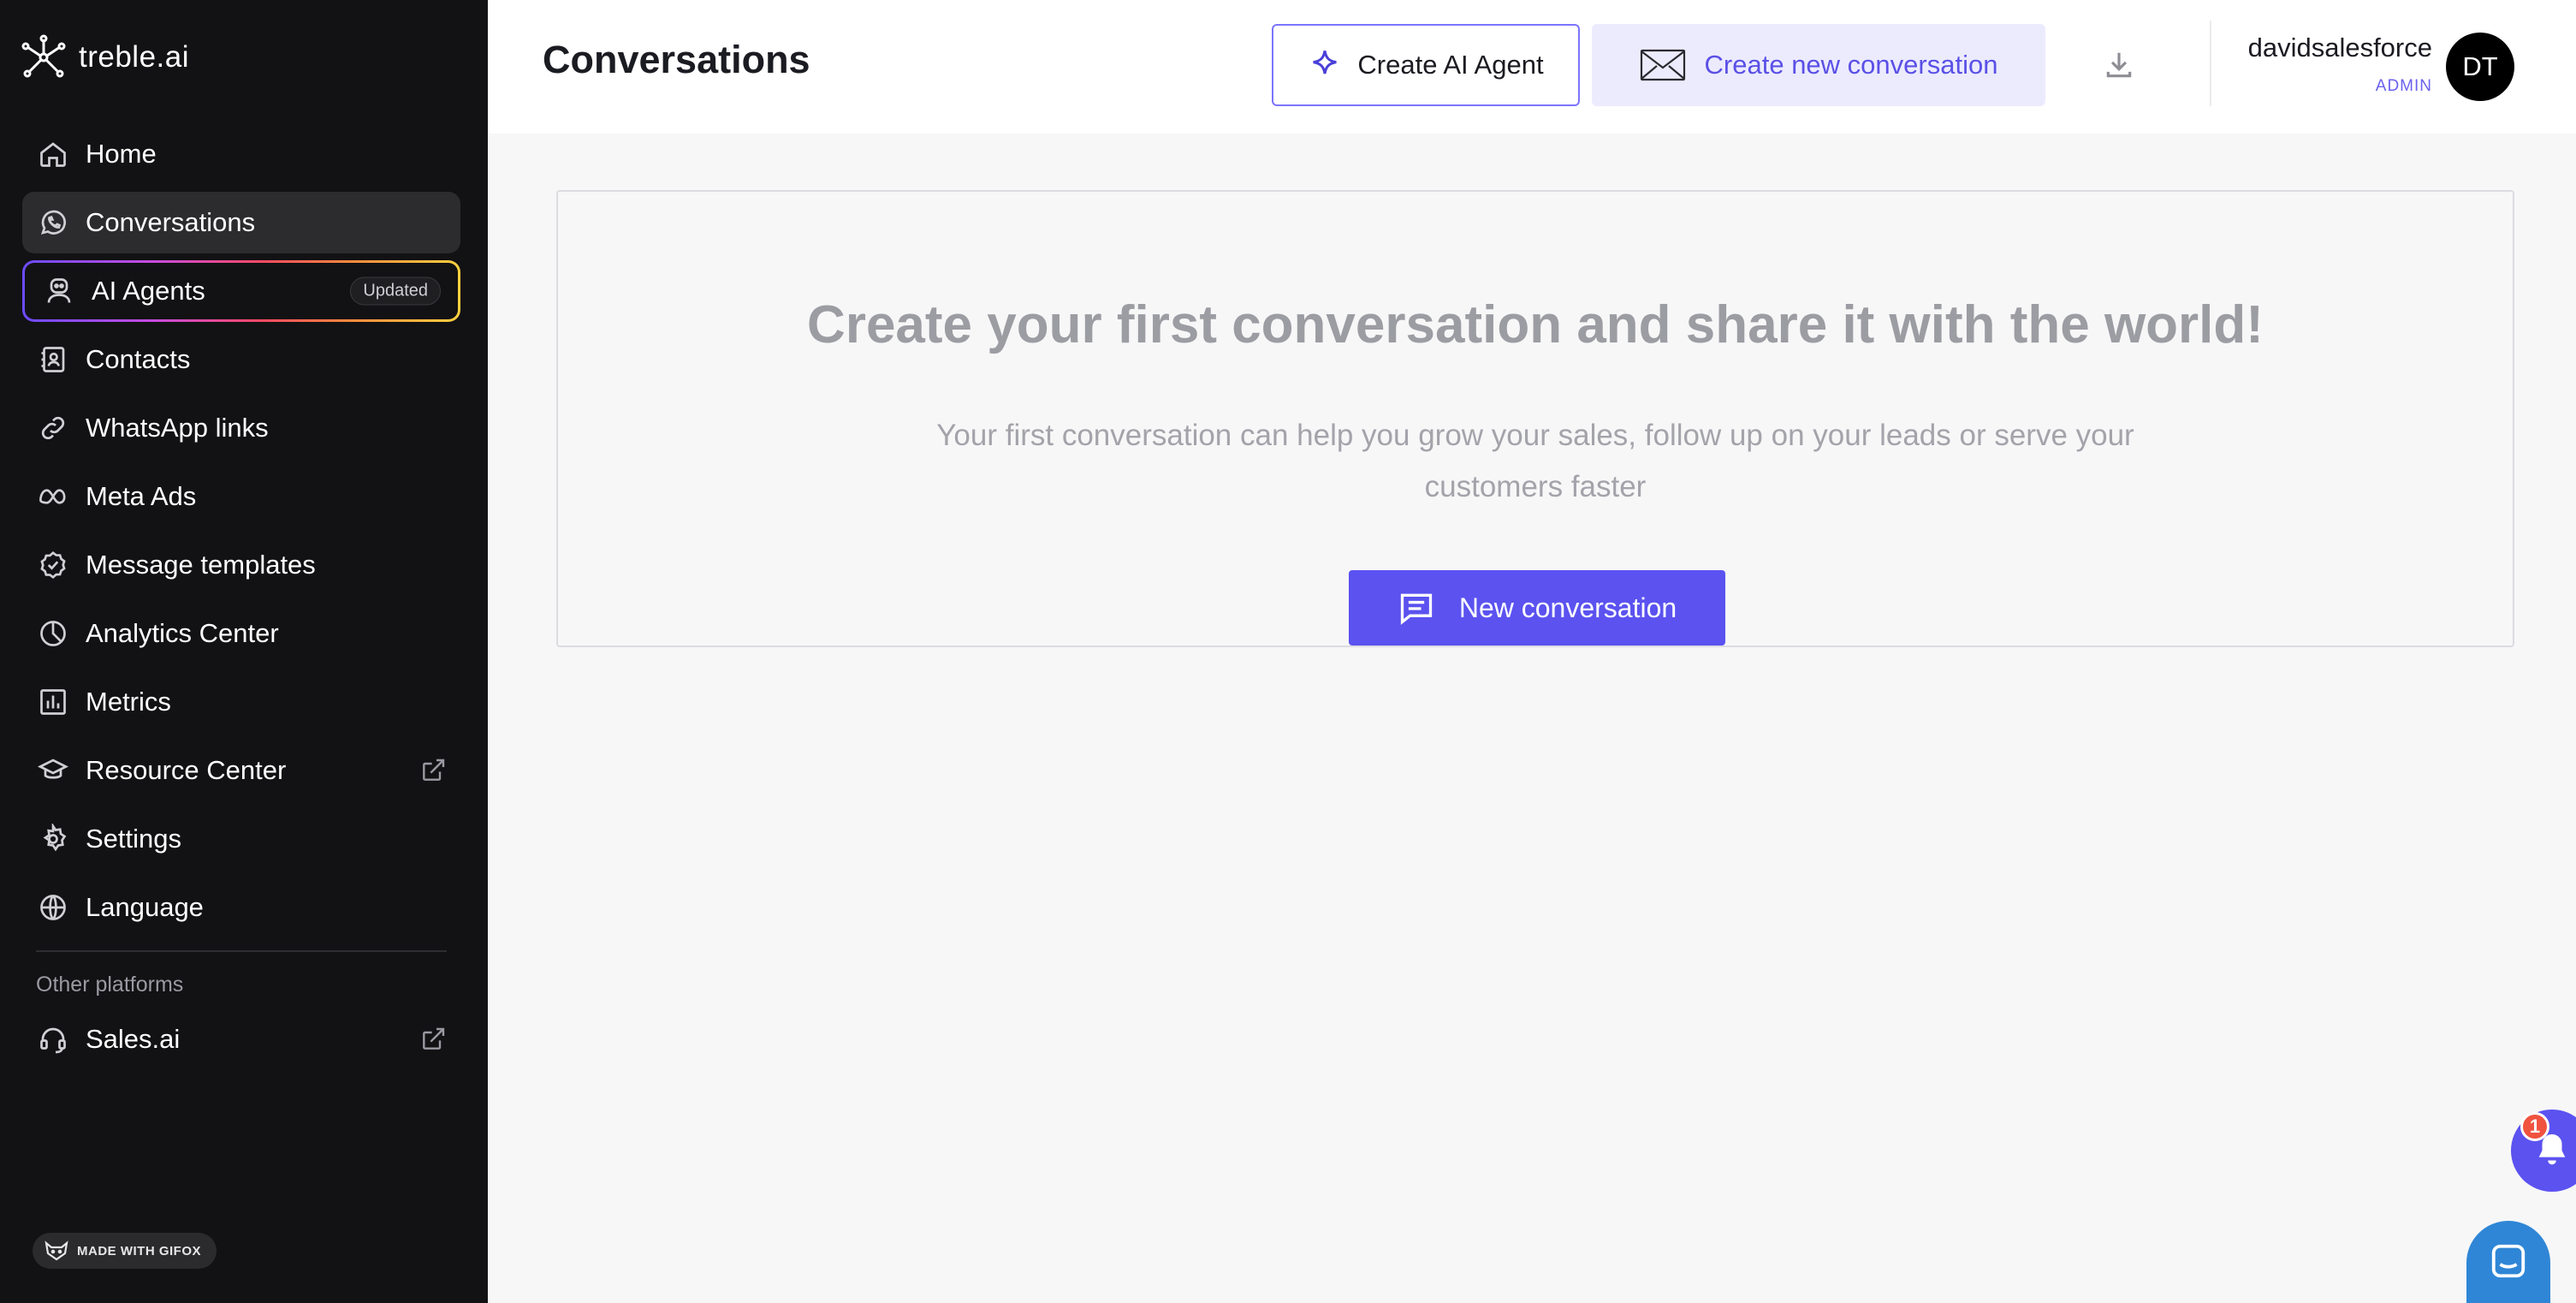 The image size is (2576, 1303). I want to click on sidebar-item-label: Message templates, so click(201, 565).